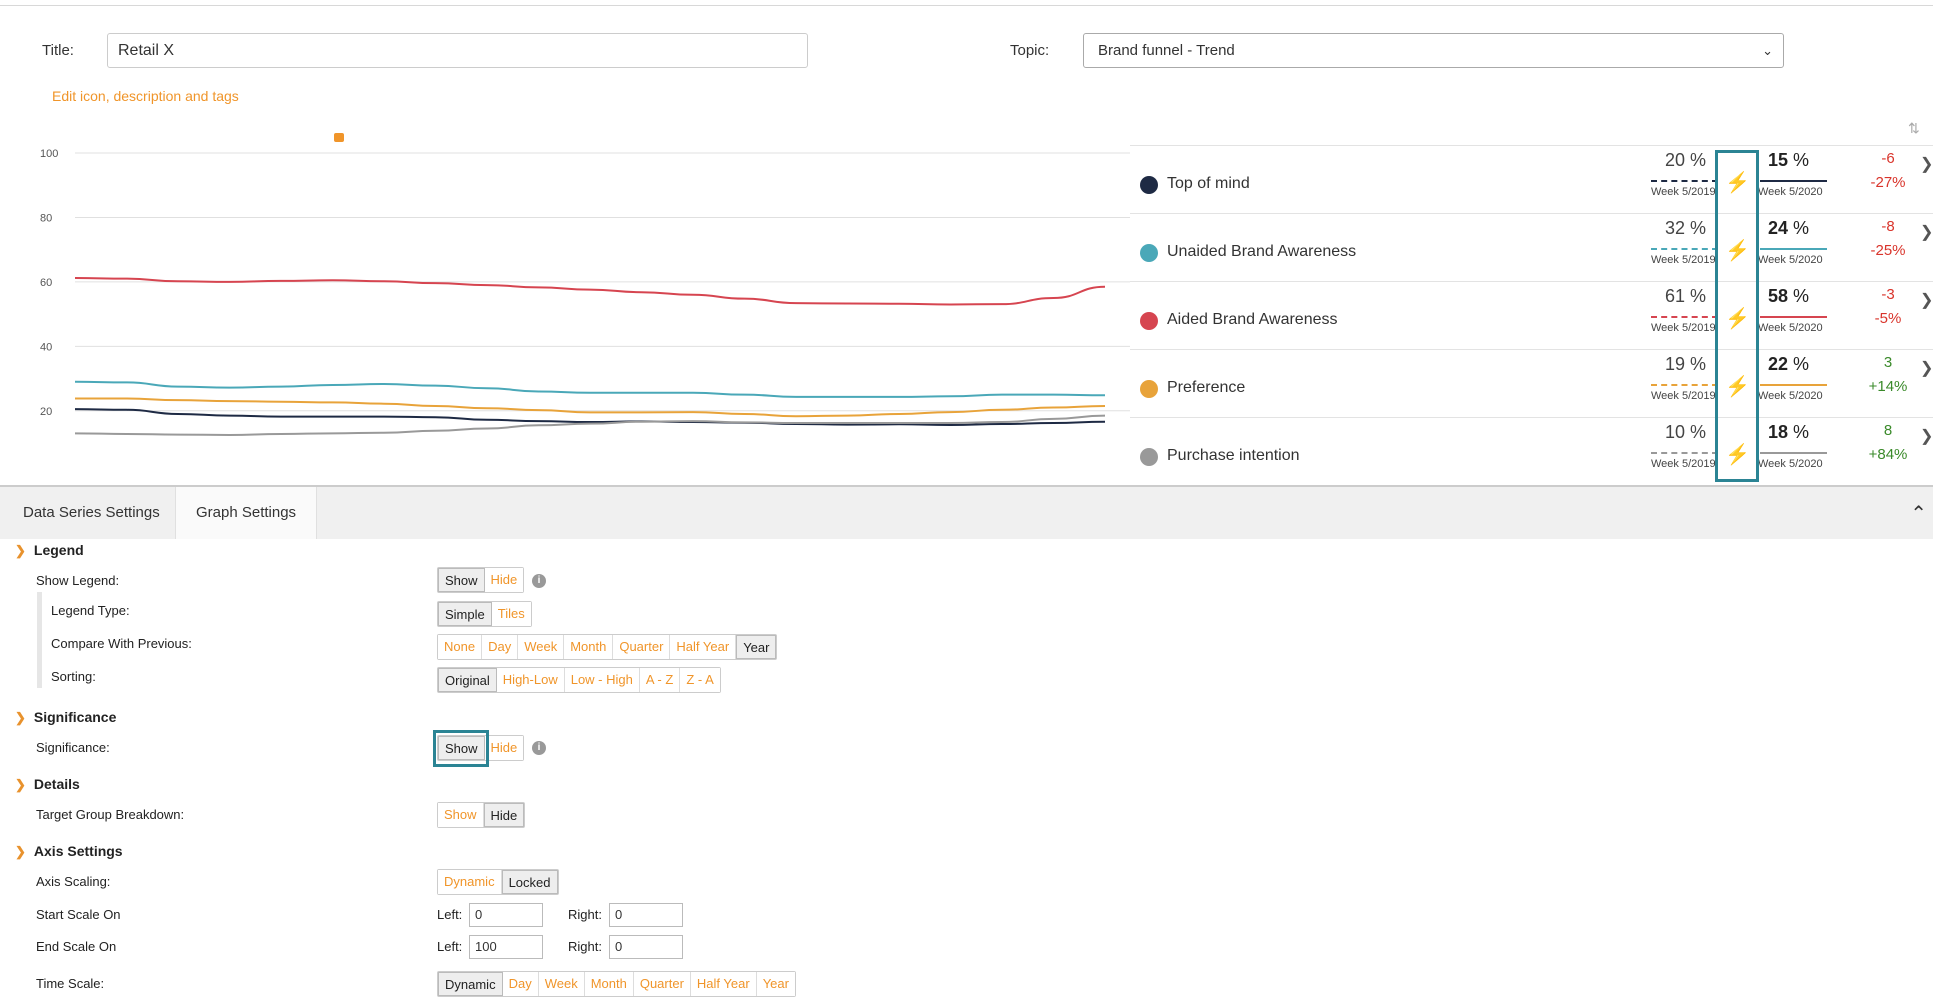 This screenshot has width=1933, height=1006. What do you see at coordinates (662, 984) in the screenshot?
I see `time-scale-quarter-button: Quarter` at bounding box center [662, 984].